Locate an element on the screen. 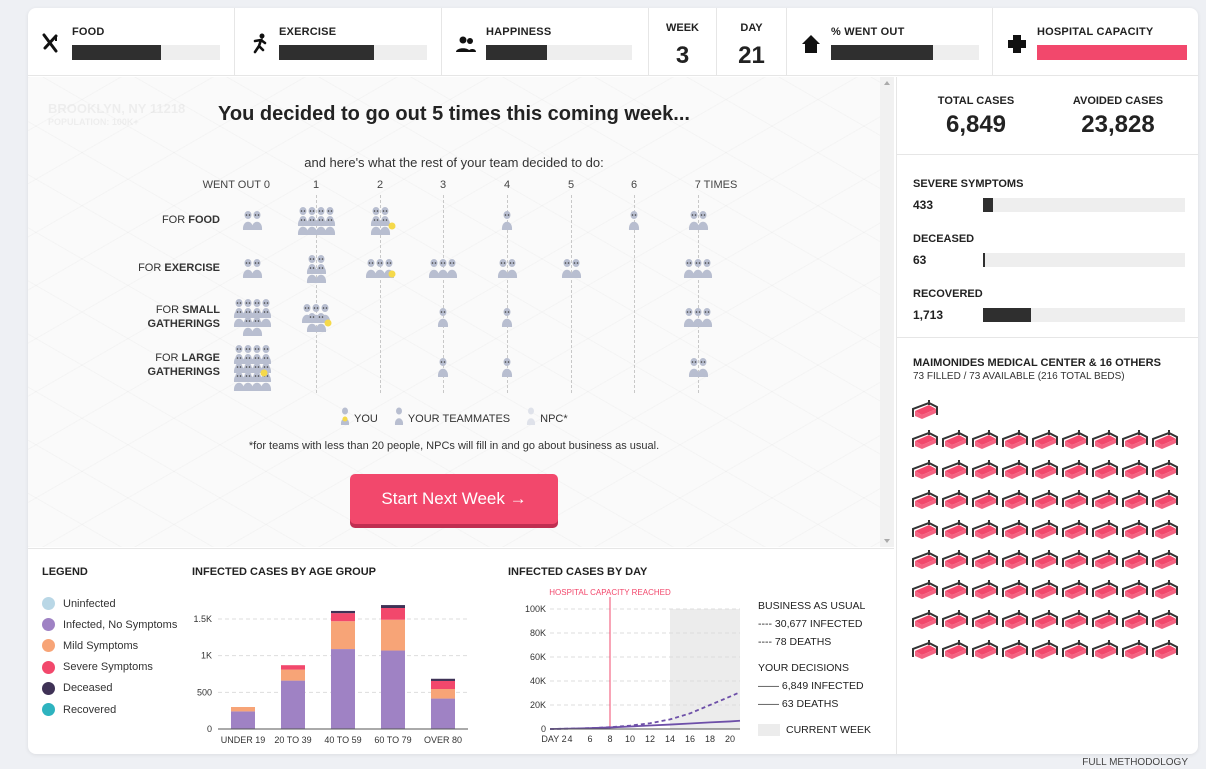  x-tick-label: 60 TO 79 is located at coordinates (392, 740).